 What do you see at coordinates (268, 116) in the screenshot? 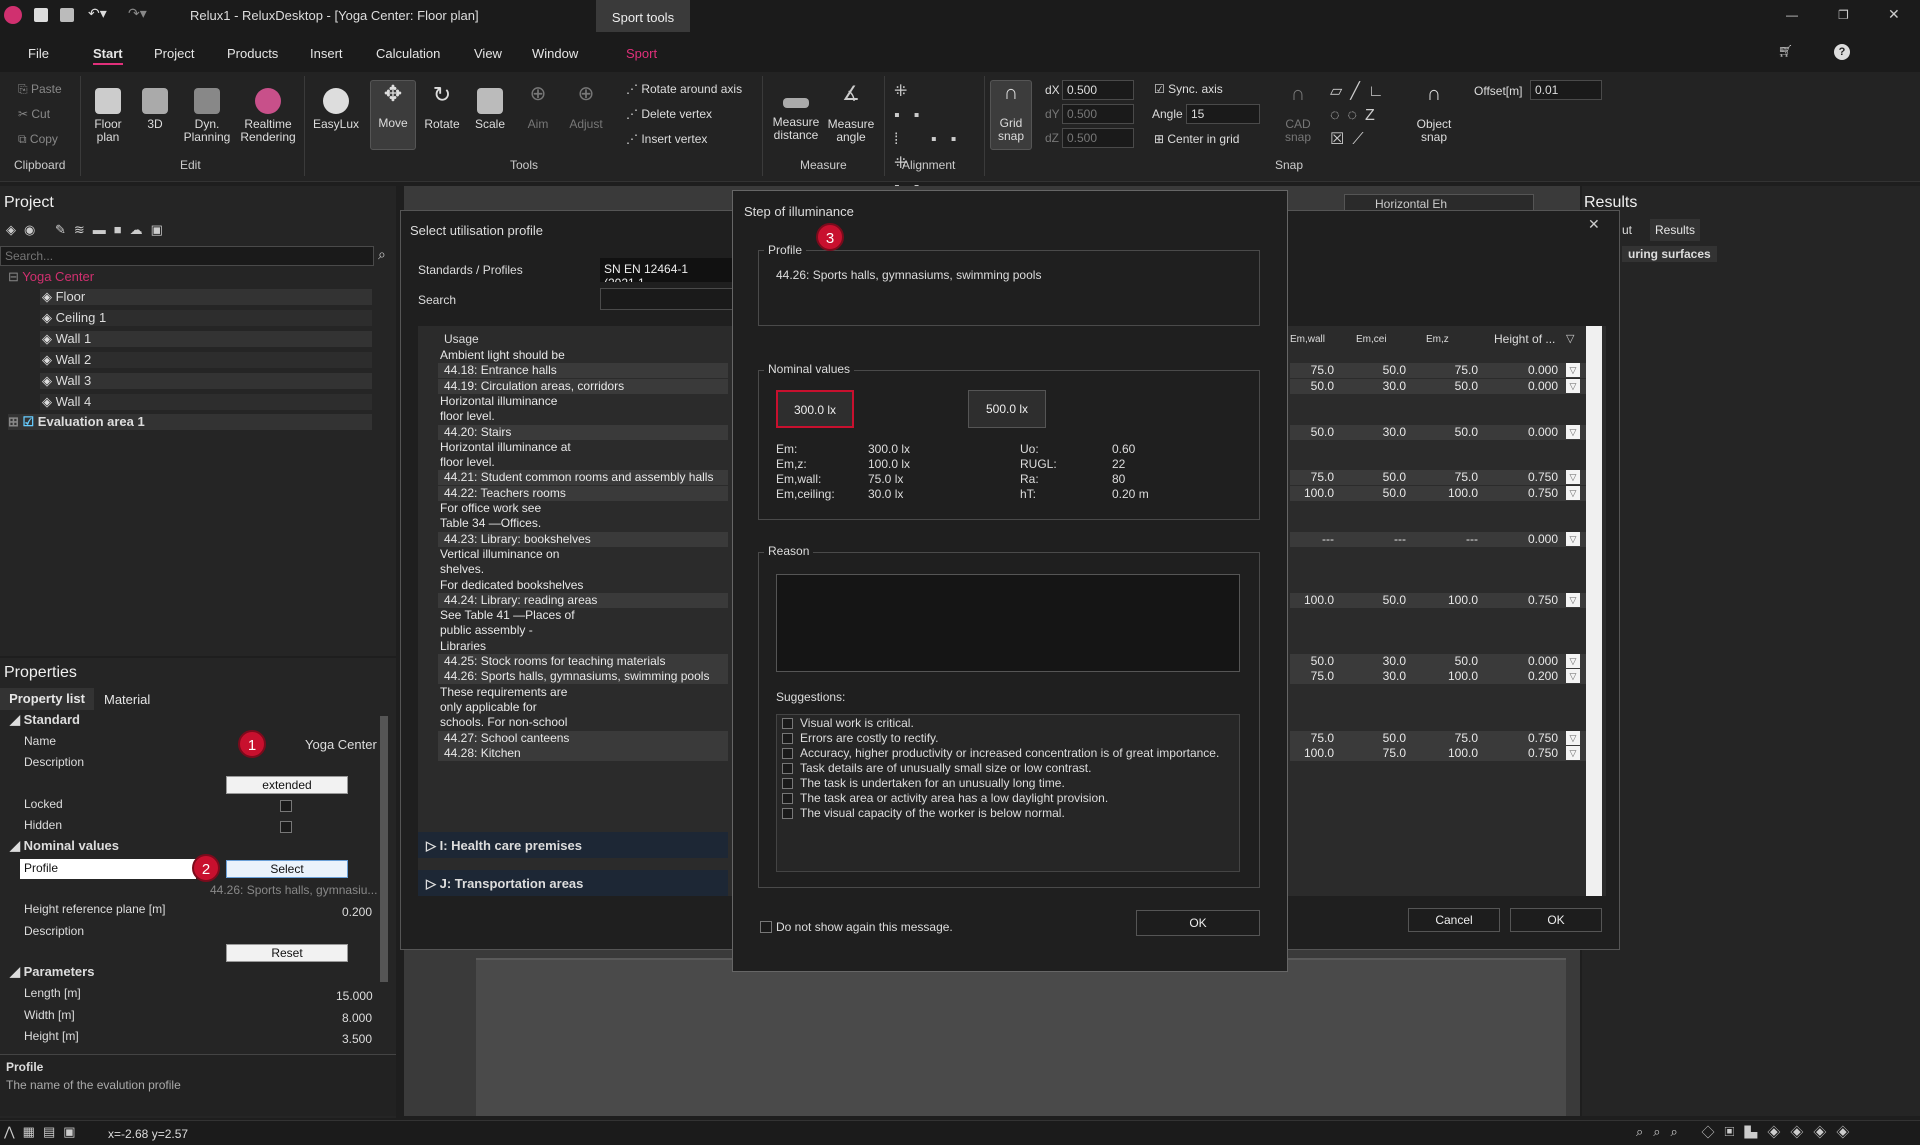
I see `realtime-rendering-button: Realtime Rendering` at bounding box center [268, 116].